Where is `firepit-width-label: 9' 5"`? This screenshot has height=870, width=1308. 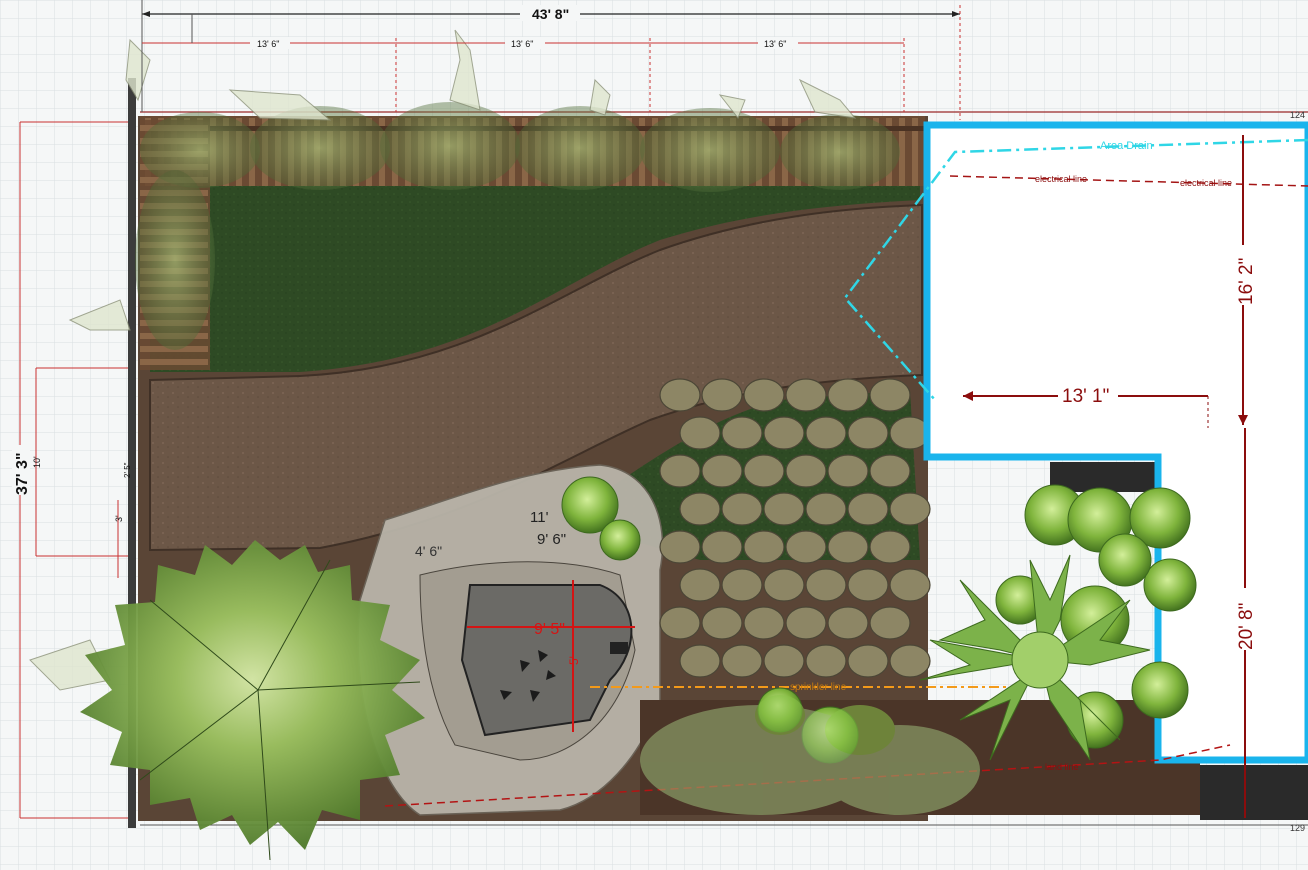
firepit-width-label: 9' 5" is located at coordinates (549, 629).